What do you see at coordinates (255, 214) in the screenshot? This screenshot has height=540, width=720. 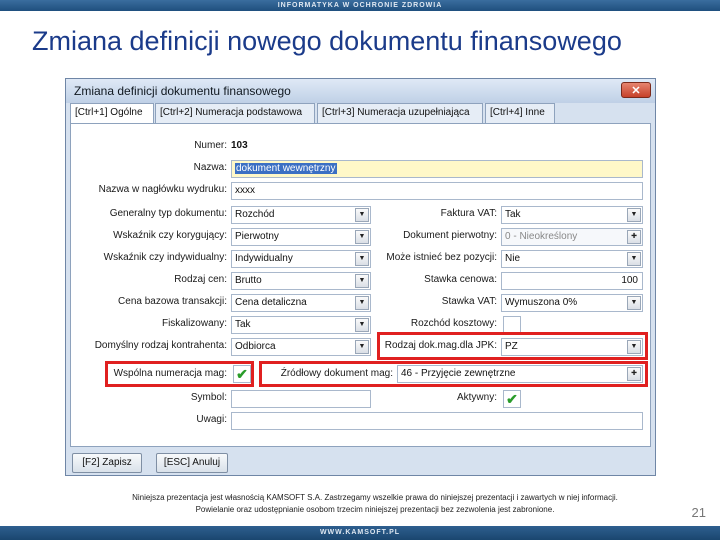 I see `generalny-value: Rozchód` at bounding box center [255, 214].